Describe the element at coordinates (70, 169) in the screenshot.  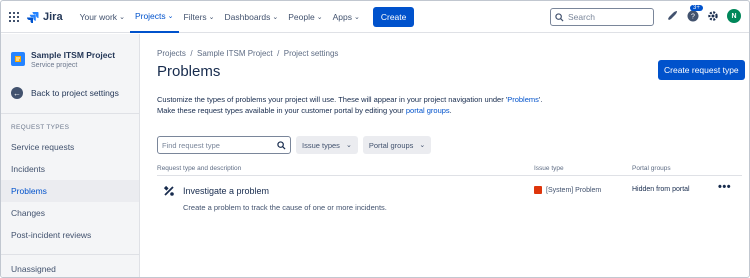
I see `sidebar-item-incidents: Incidents` at that location.